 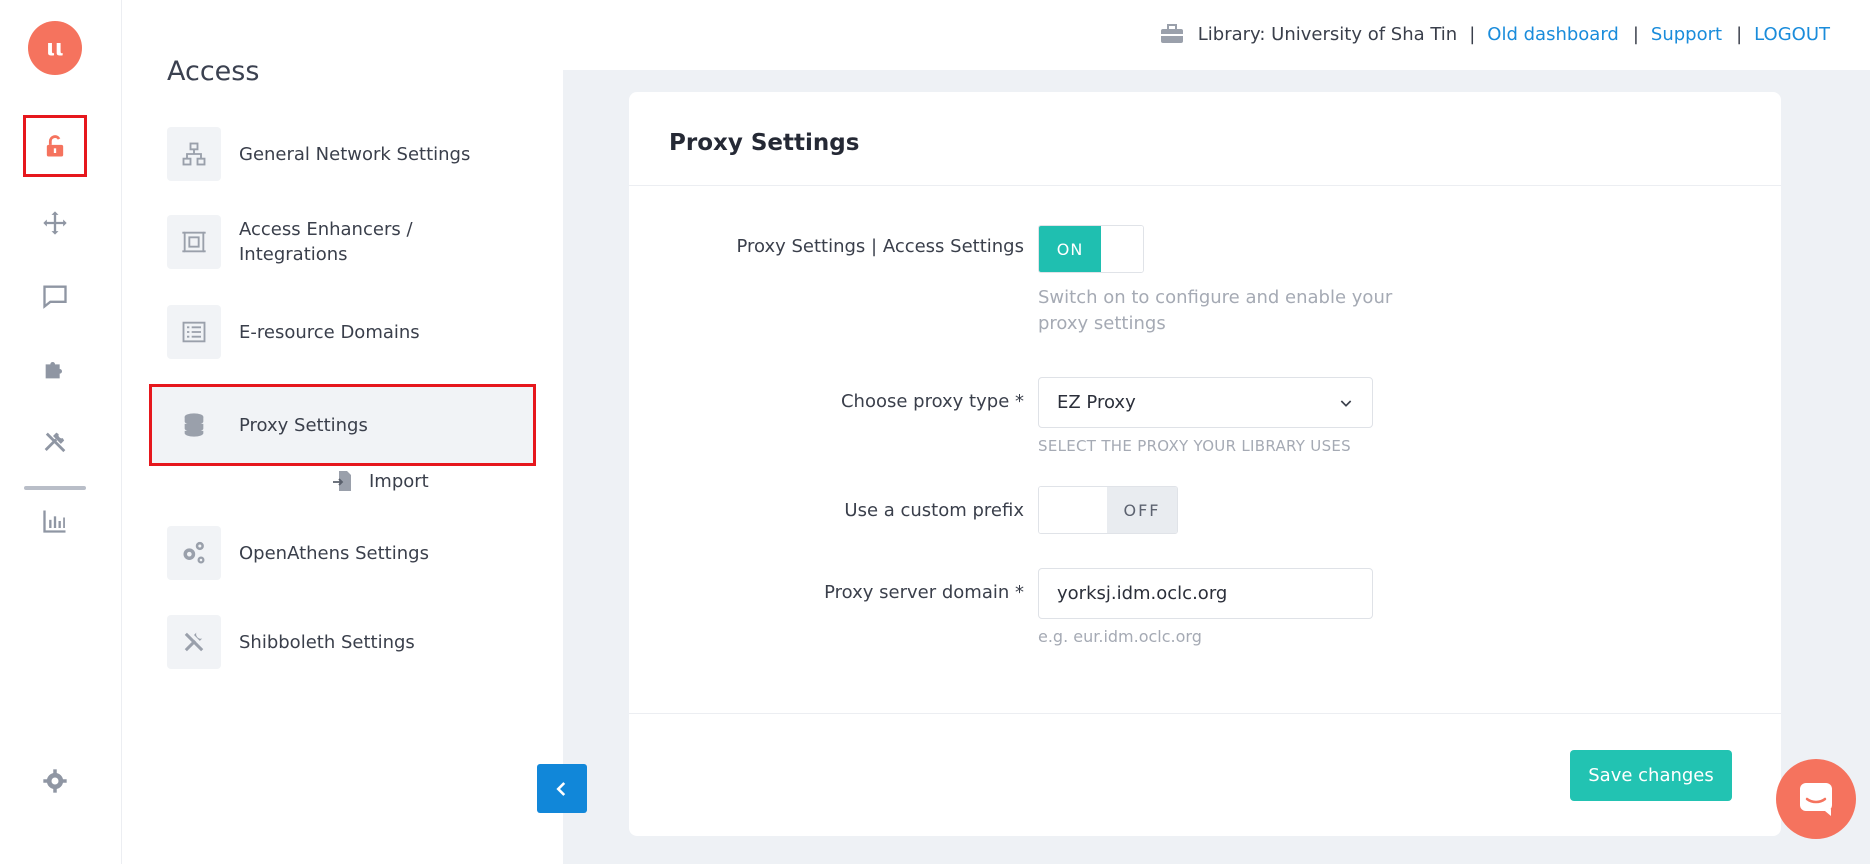 I want to click on old-dashboard-link: Old dashboard, so click(x=1553, y=34).